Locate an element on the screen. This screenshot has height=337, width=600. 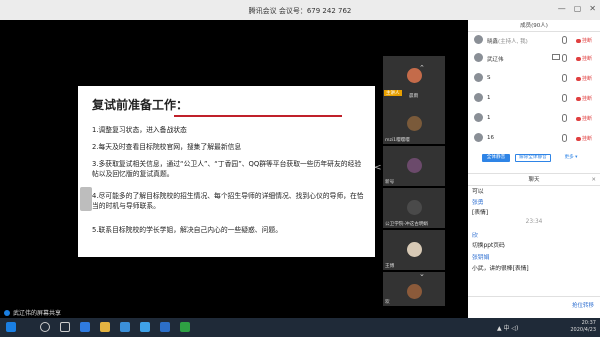
minimize-button: — is located at coordinates (562, 8).